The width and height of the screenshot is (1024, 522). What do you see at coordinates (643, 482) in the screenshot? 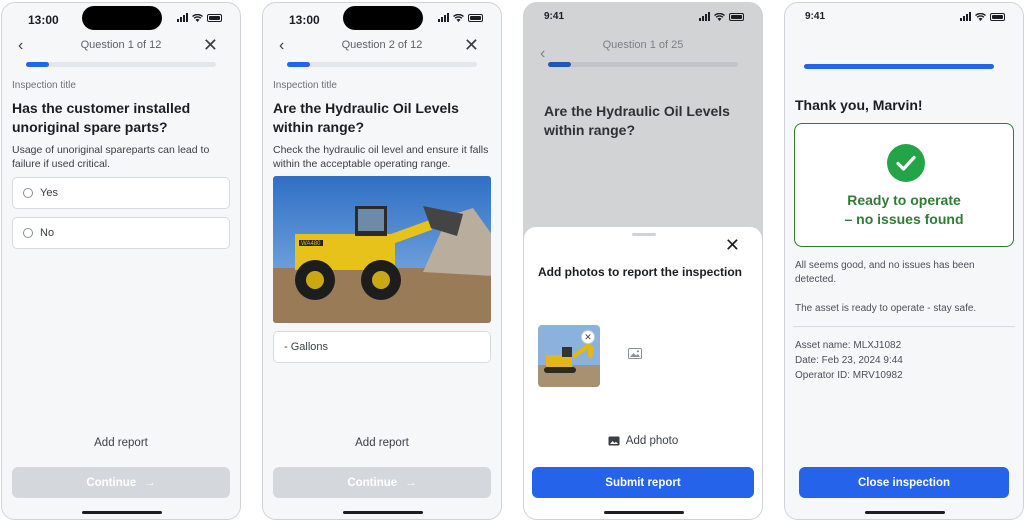
I see `submit-report-button: Submit report` at bounding box center [643, 482].